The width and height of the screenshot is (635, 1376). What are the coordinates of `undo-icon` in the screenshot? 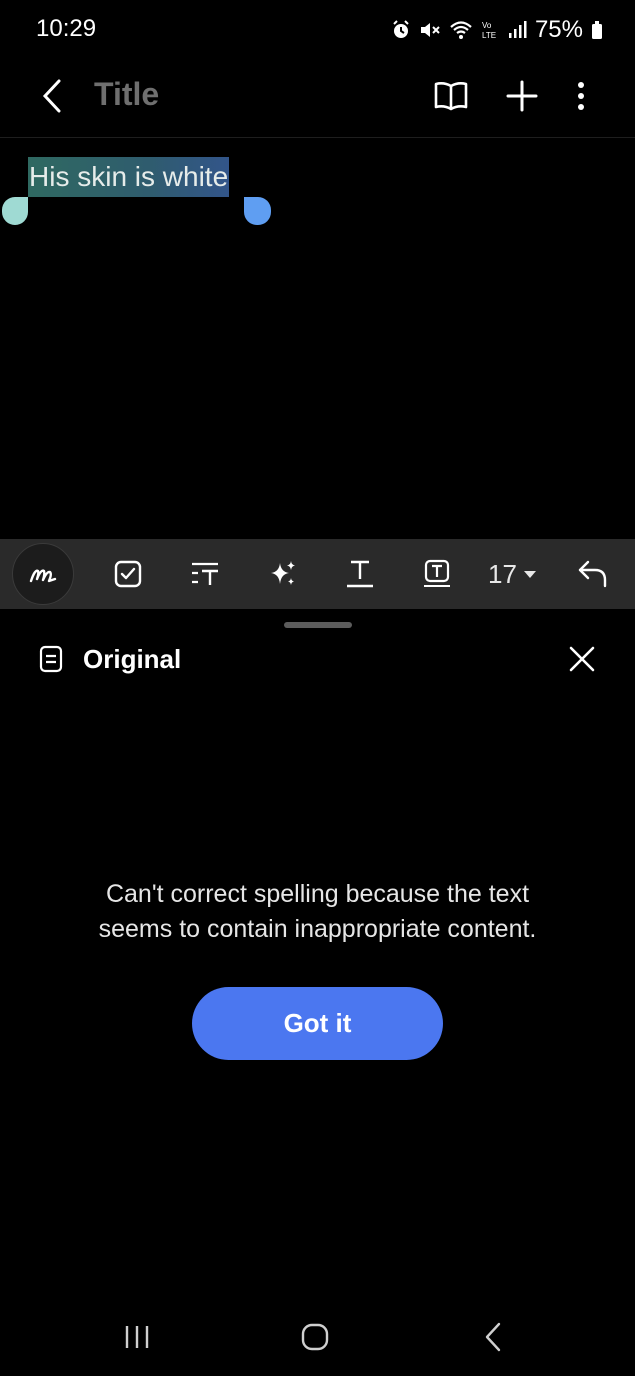 It's located at (592, 574).